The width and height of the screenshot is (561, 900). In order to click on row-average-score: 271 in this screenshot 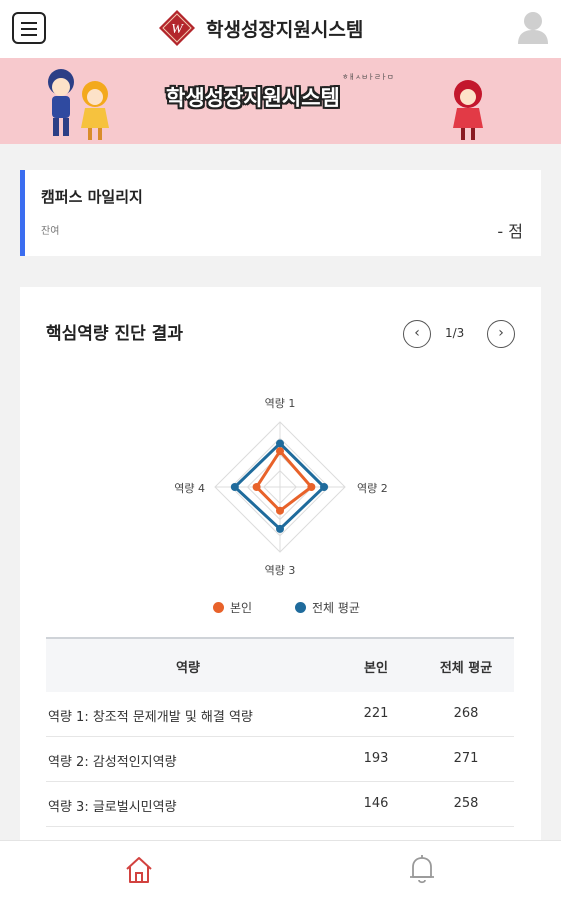, I will do `click(466, 758)`.